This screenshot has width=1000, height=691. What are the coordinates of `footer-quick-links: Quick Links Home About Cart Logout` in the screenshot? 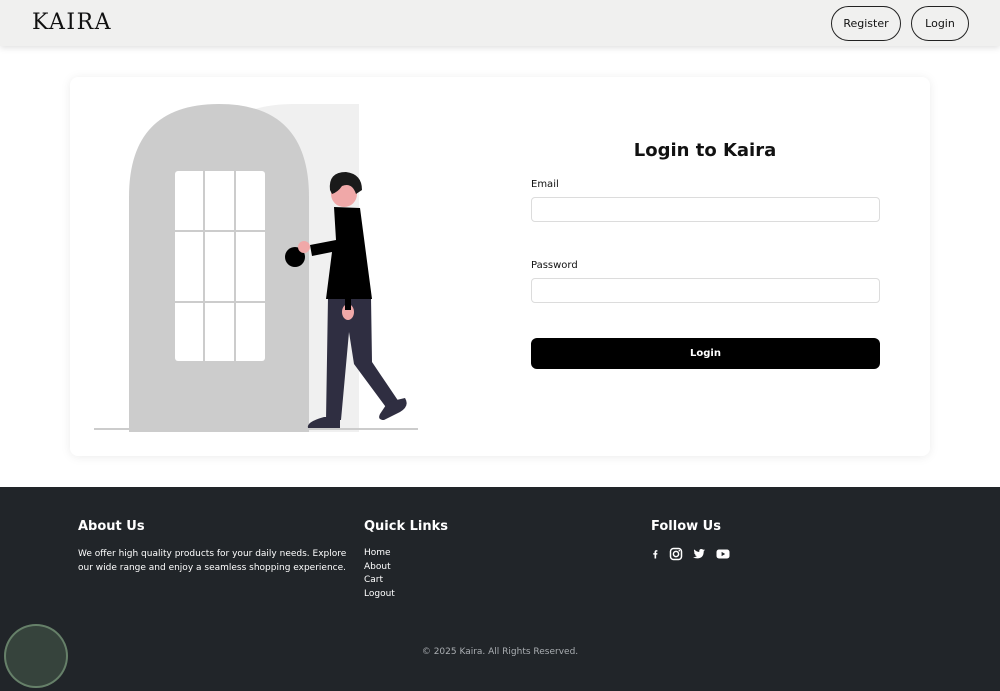 It's located at (464, 560).